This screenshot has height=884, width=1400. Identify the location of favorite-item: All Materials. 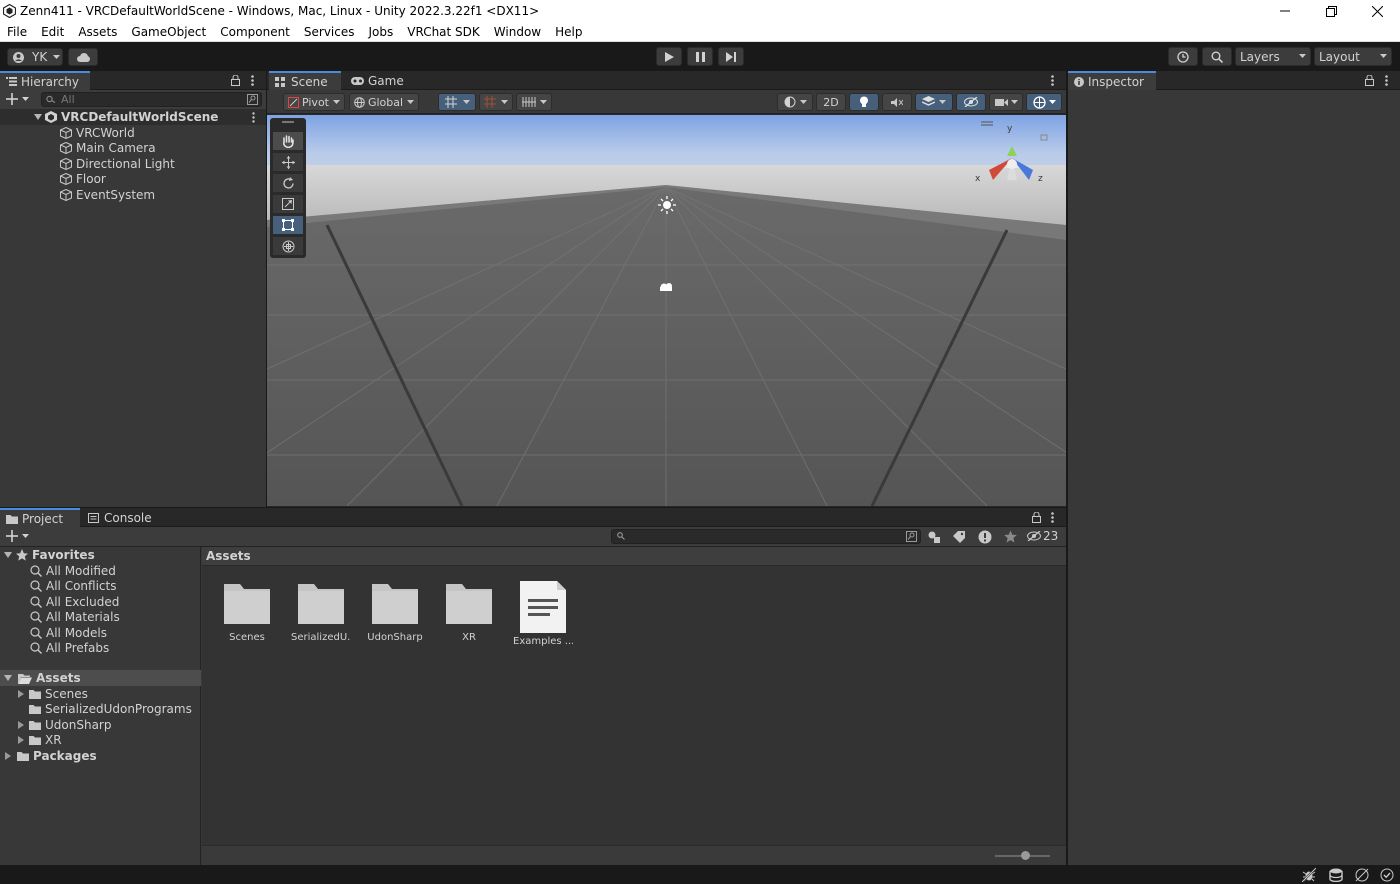
(75, 617).